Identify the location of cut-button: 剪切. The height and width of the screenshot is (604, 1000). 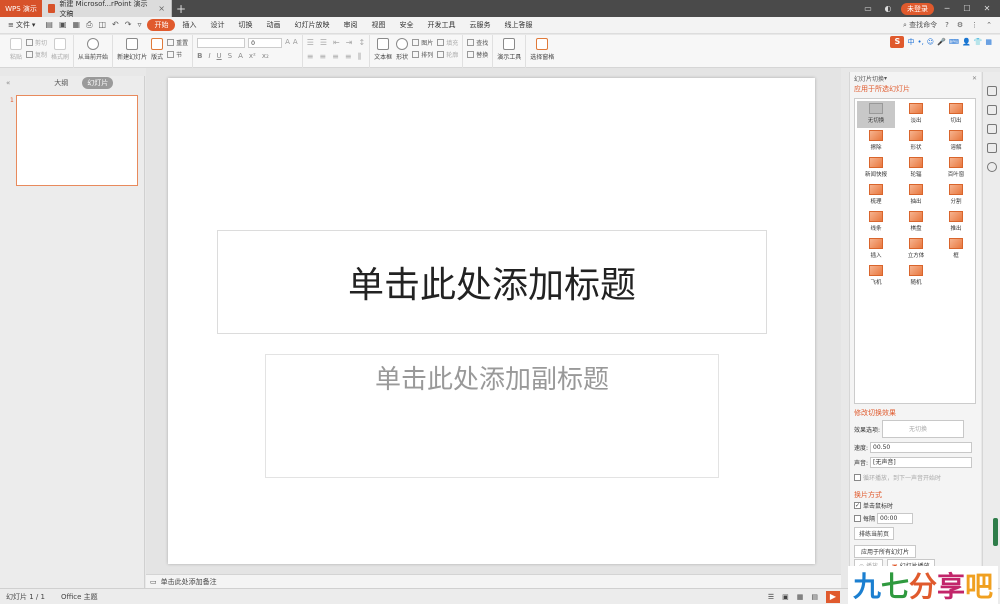
(36, 42).